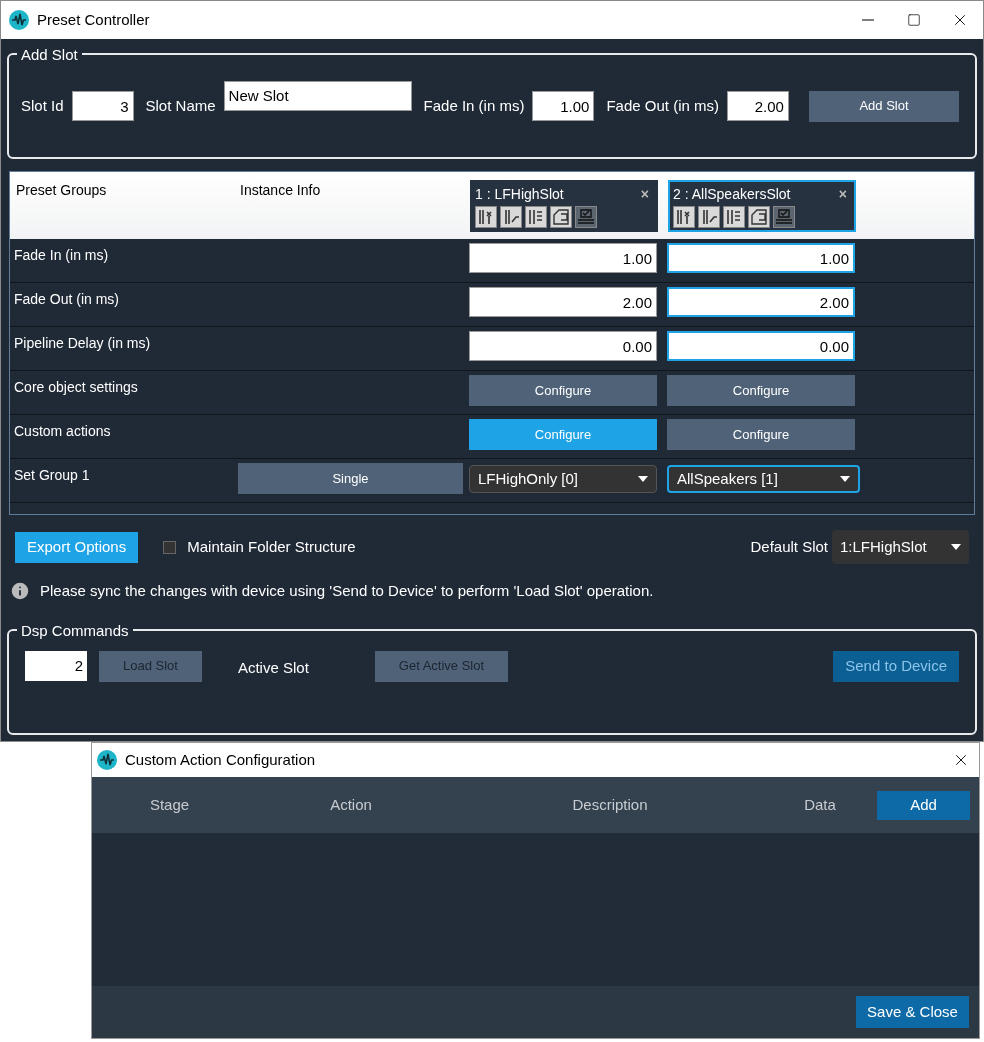  What do you see at coordinates (271, 546) in the screenshot?
I see `checkbox-label: Maintain Folder Structure` at bounding box center [271, 546].